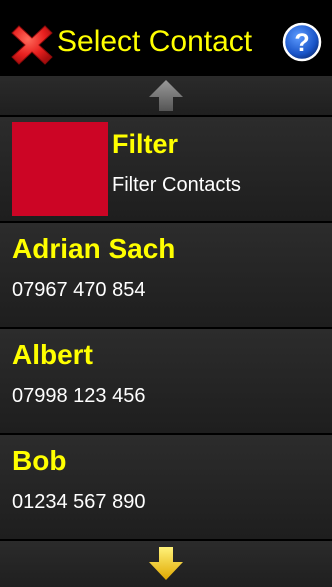 The image size is (332, 587). I want to click on header-bar: Select Contact ?, so click(166, 37).